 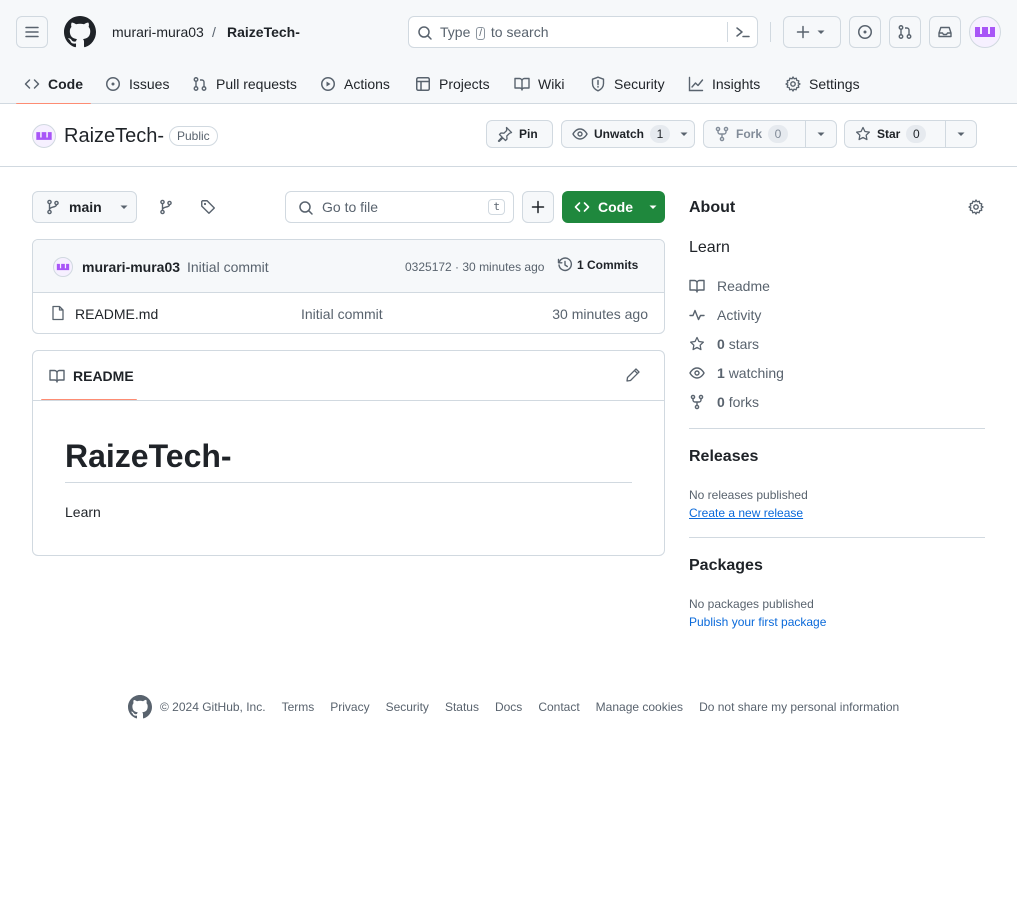 What do you see at coordinates (724, 402) in the screenshot?
I see `sidebar-item-forks: 0 forks` at bounding box center [724, 402].